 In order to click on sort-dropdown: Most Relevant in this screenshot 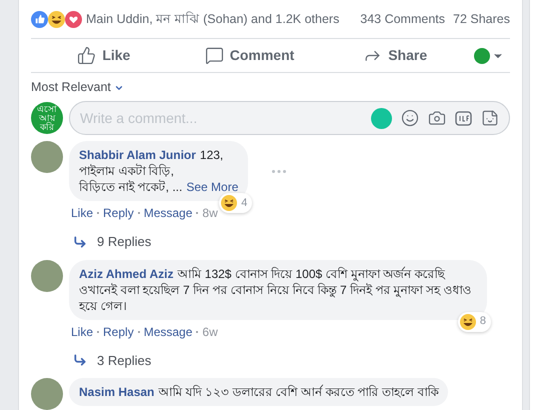, I will do `click(77, 87)`.